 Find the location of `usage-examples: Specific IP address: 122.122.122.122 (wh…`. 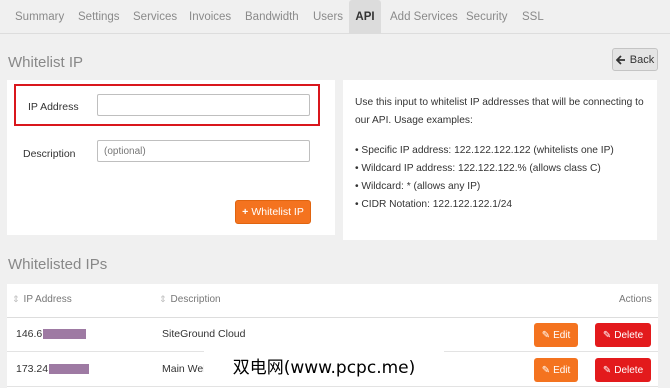

usage-examples: Specific IP address: 122.122.122.122 (wh… is located at coordinates (500, 178).